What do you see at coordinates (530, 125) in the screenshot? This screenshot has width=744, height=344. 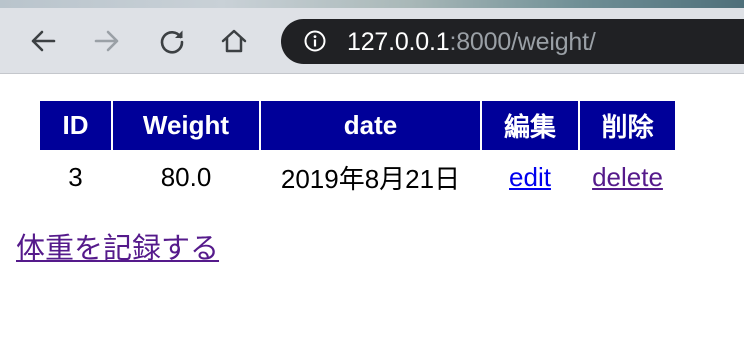 I see `header-edit: 編集` at bounding box center [530, 125].